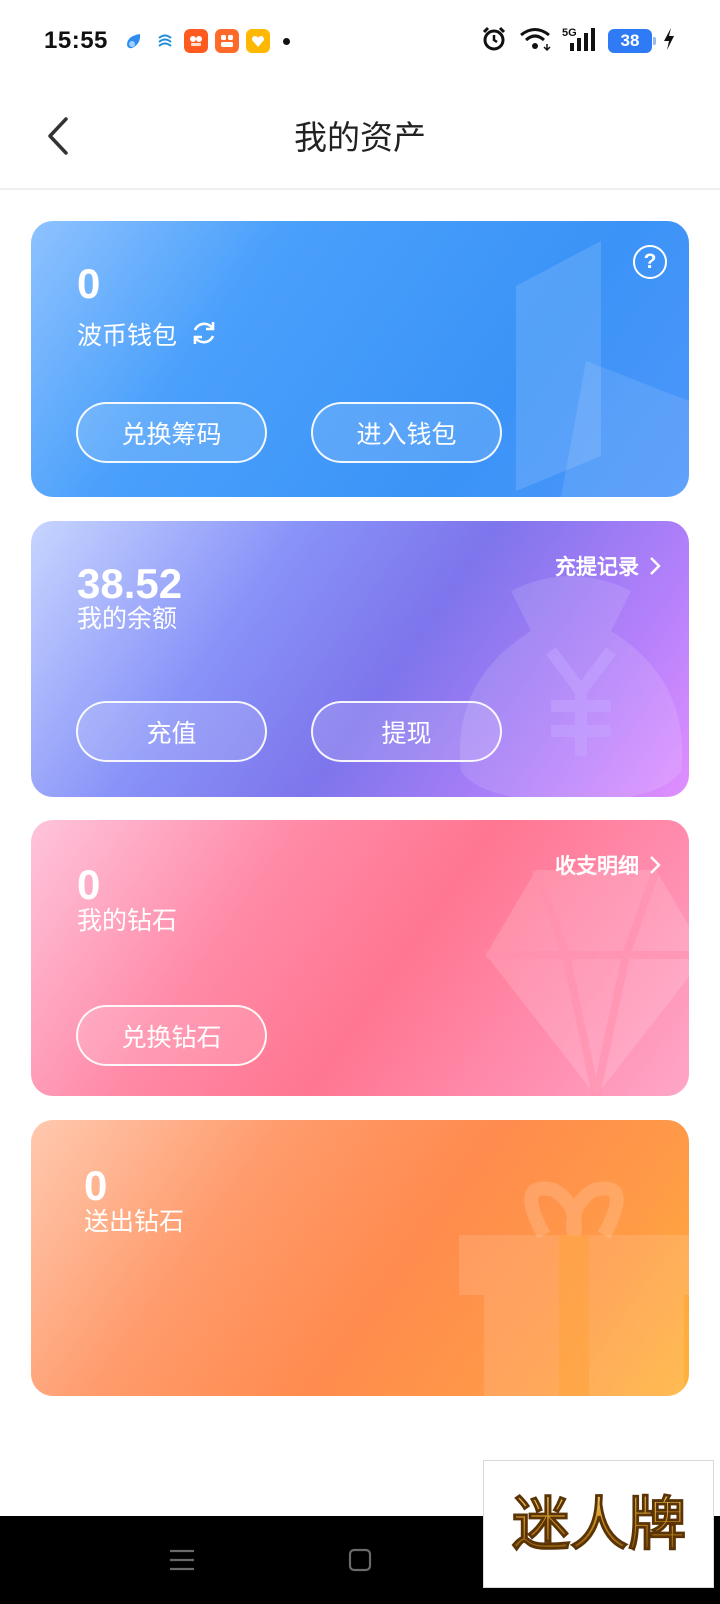 This screenshot has height=1604, width=720. I want to click on home-button, so click(360, 1560).